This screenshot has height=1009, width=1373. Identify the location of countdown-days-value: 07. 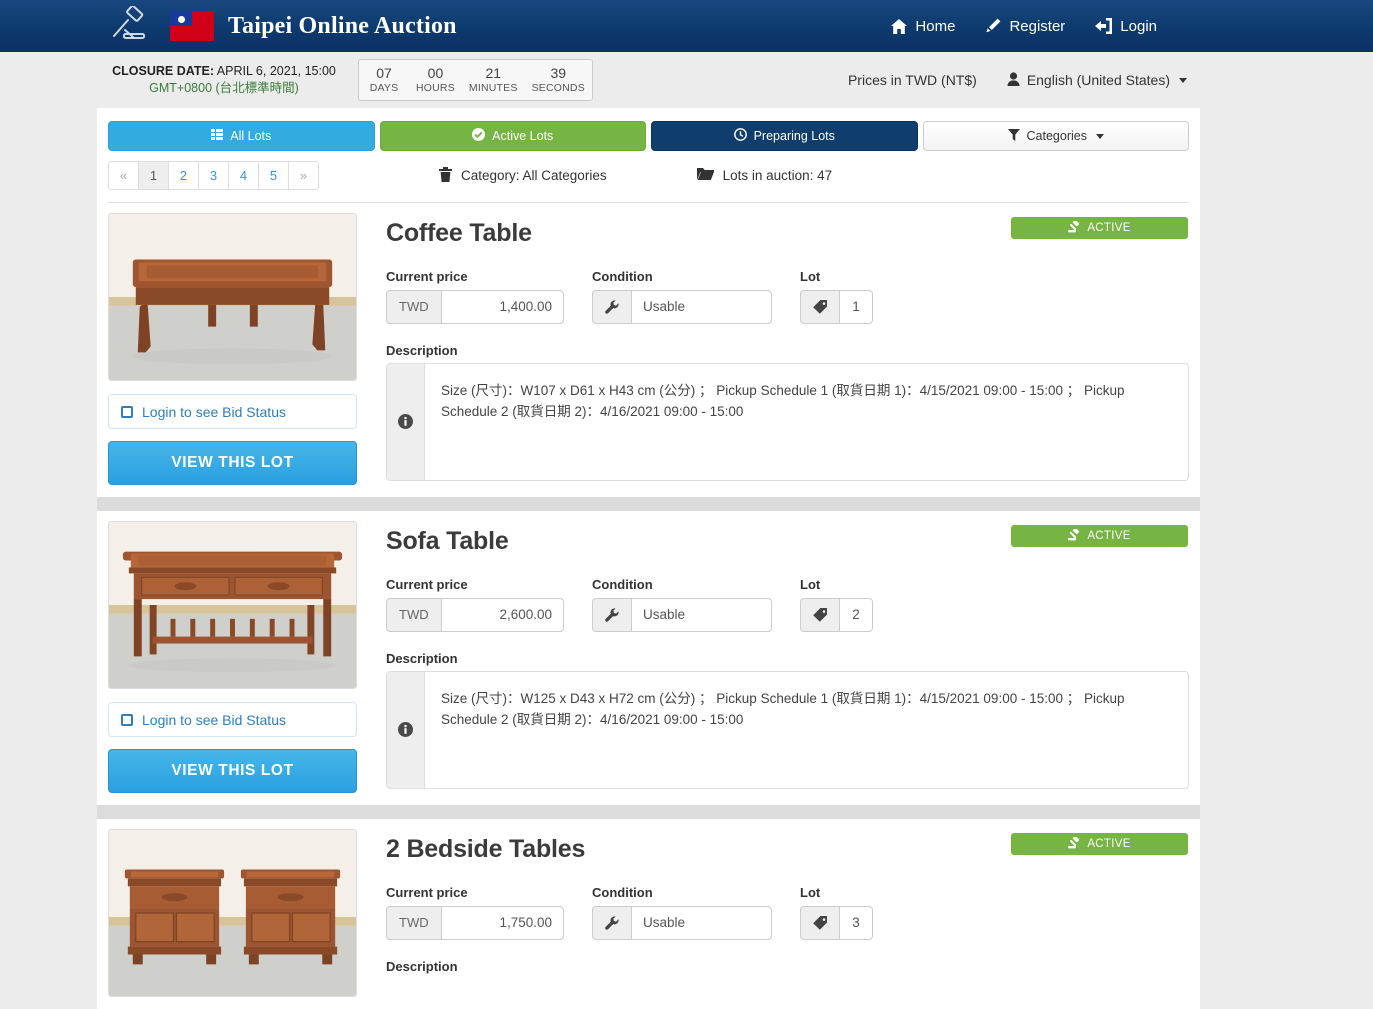
(384, 72).